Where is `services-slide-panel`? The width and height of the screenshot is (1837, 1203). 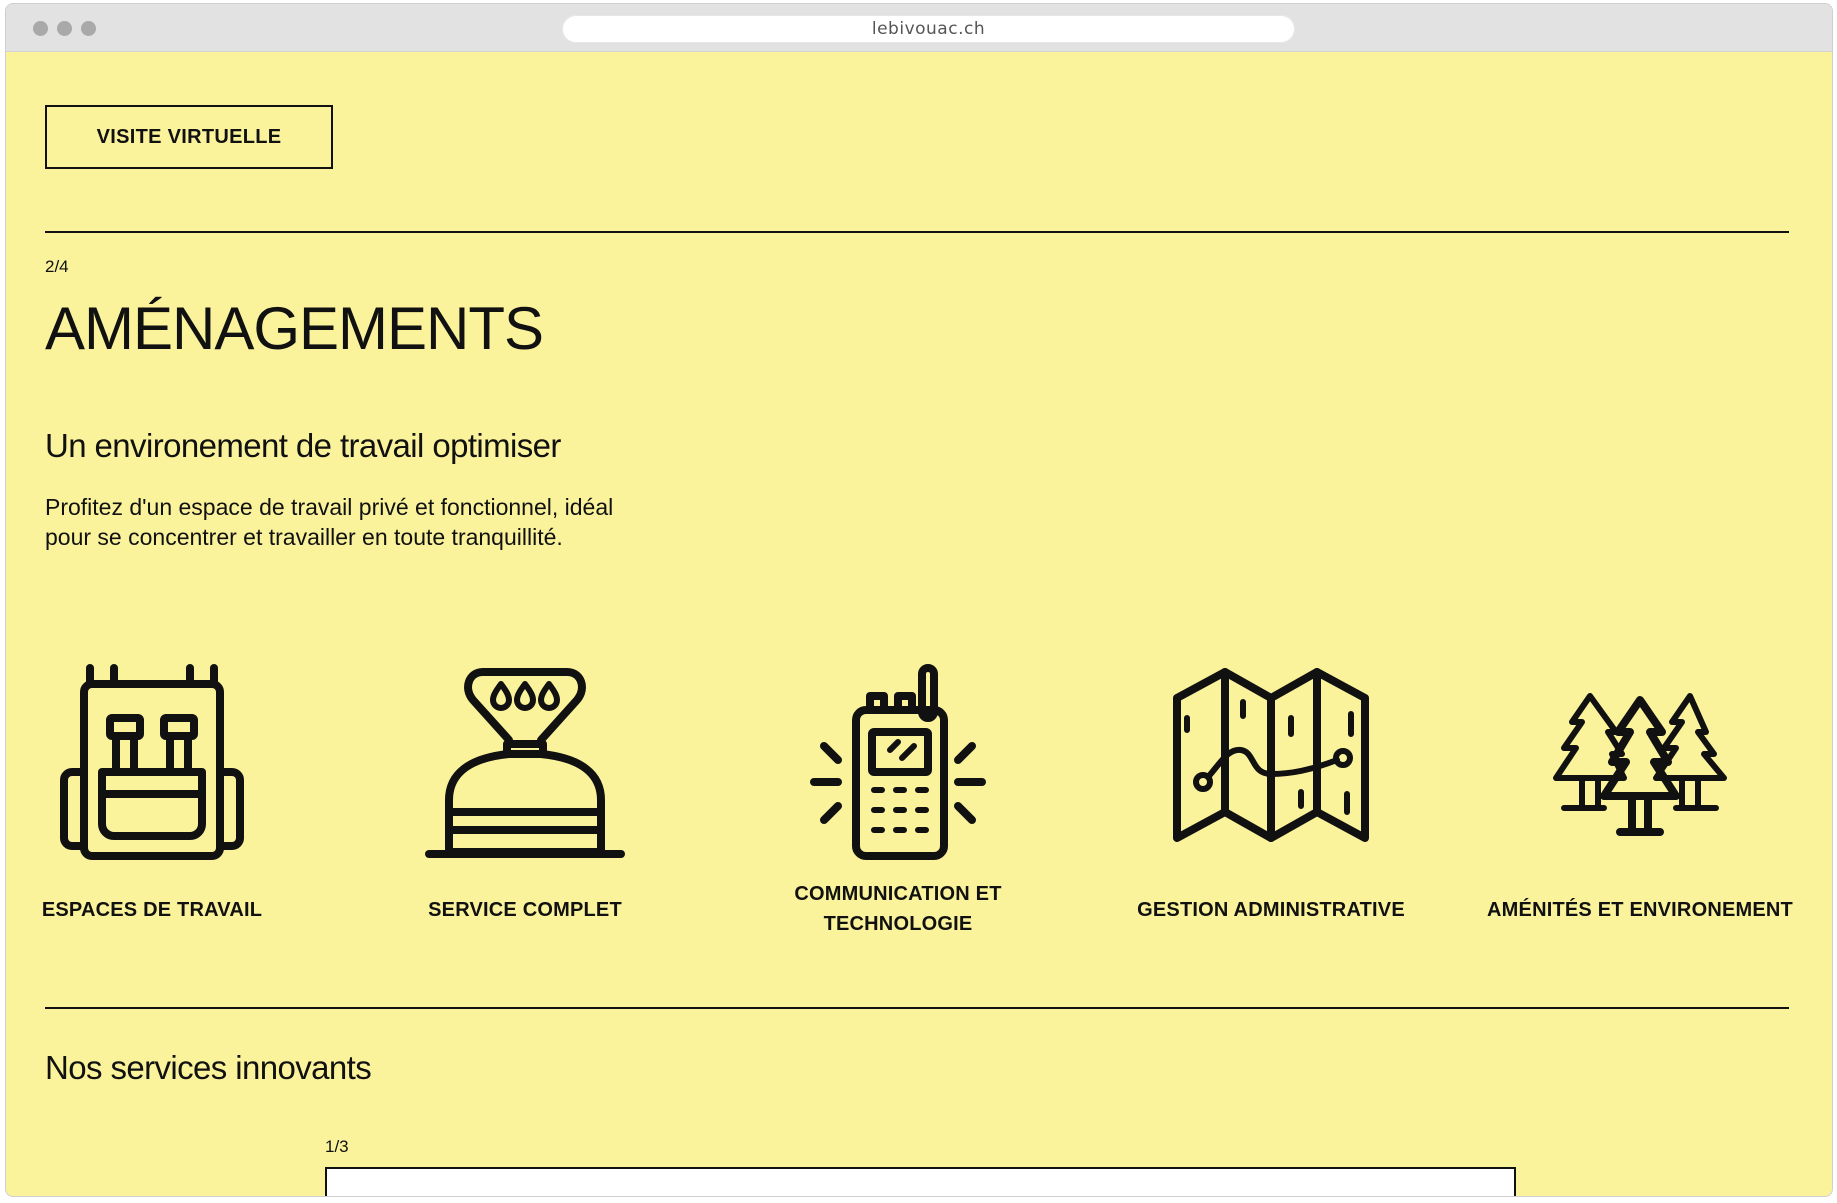 services-slide-panel is located at coordinates (920, 1181).